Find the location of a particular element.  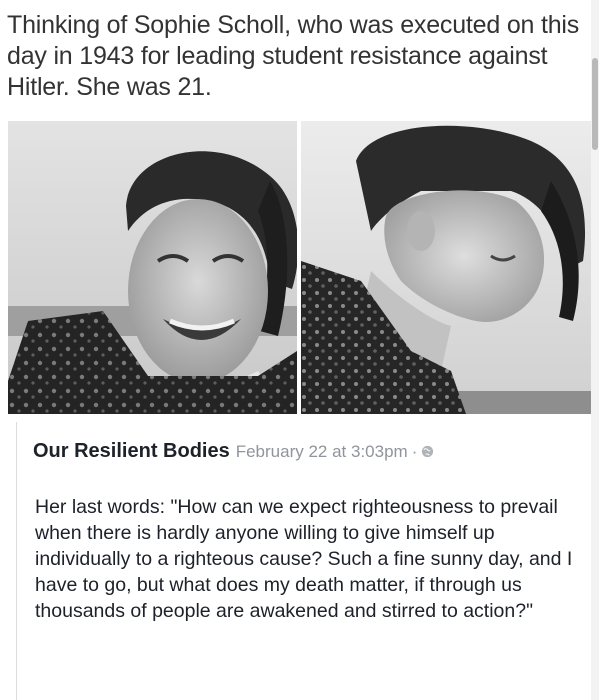

scrollbar is located at coordinates (595, 350).